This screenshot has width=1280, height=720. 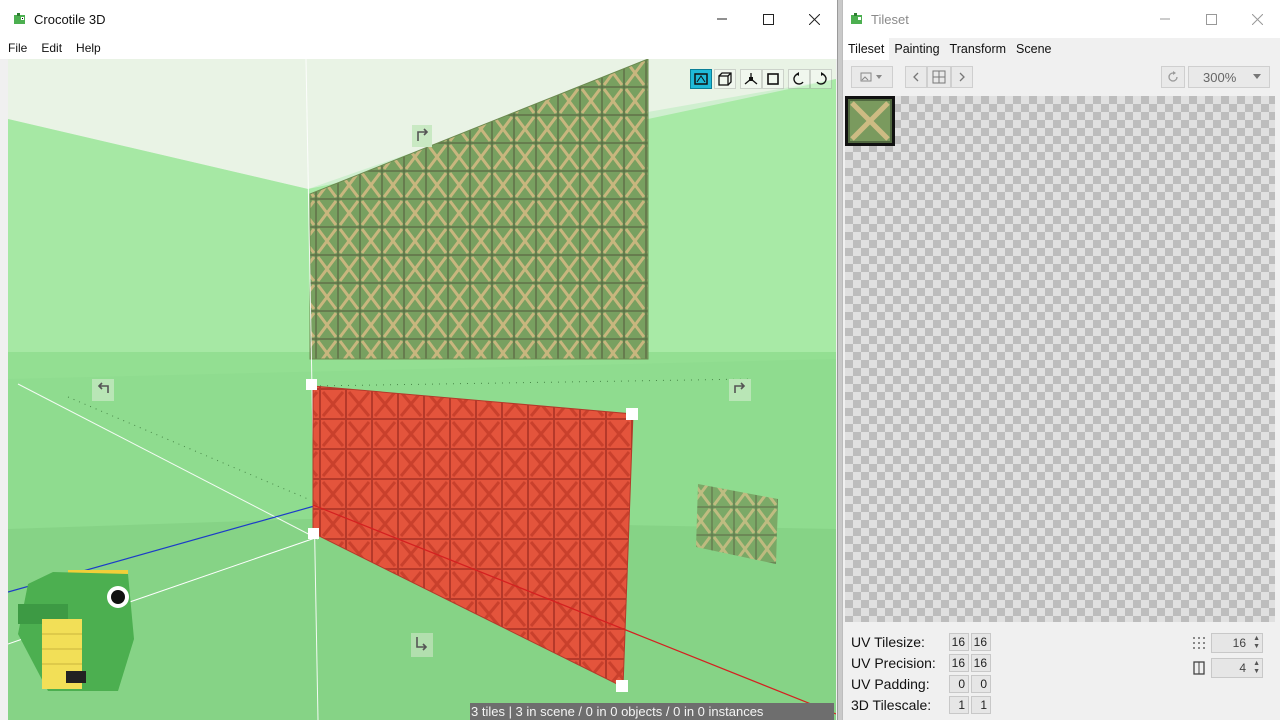 I want to click on tileset-tabbar: Tileset Painting Transform Scene, so click(x=1061, y=49).